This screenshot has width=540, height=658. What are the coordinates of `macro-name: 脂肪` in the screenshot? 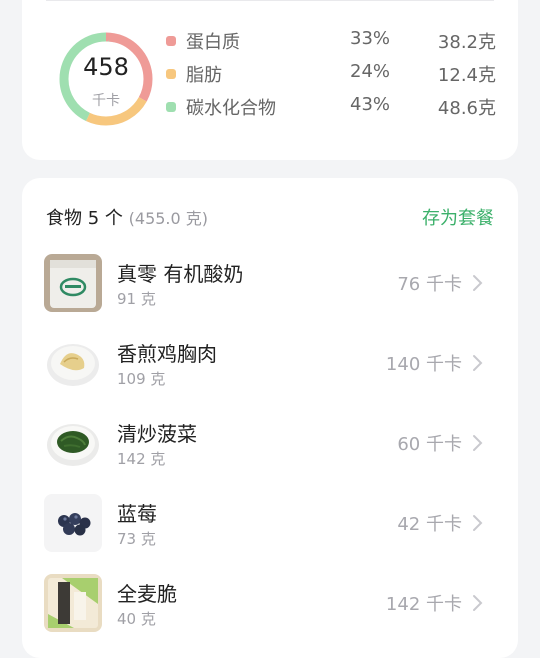 It's located at (204, 75).